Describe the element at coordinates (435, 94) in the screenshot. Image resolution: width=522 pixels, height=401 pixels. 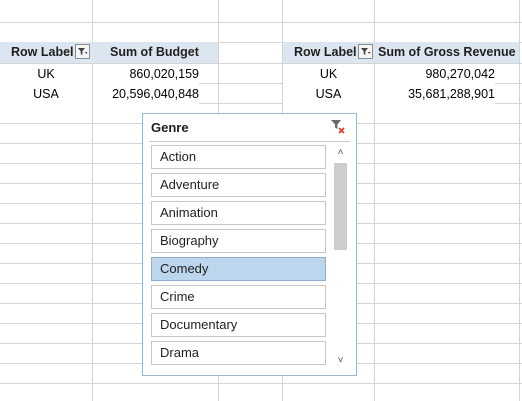
I see `pivot-value-cell: 35,681,288,901` at that location.